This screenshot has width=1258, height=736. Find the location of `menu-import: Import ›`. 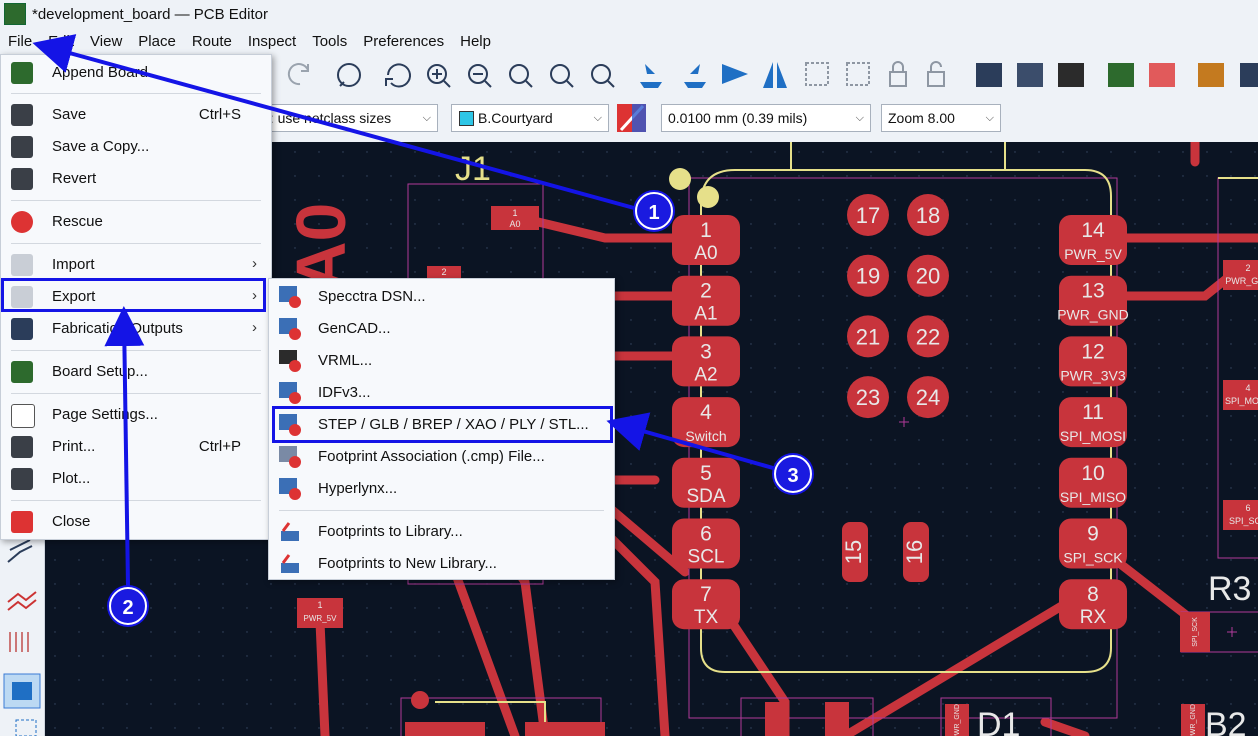

menu-import: Import › is located at coordinates (136, 265).